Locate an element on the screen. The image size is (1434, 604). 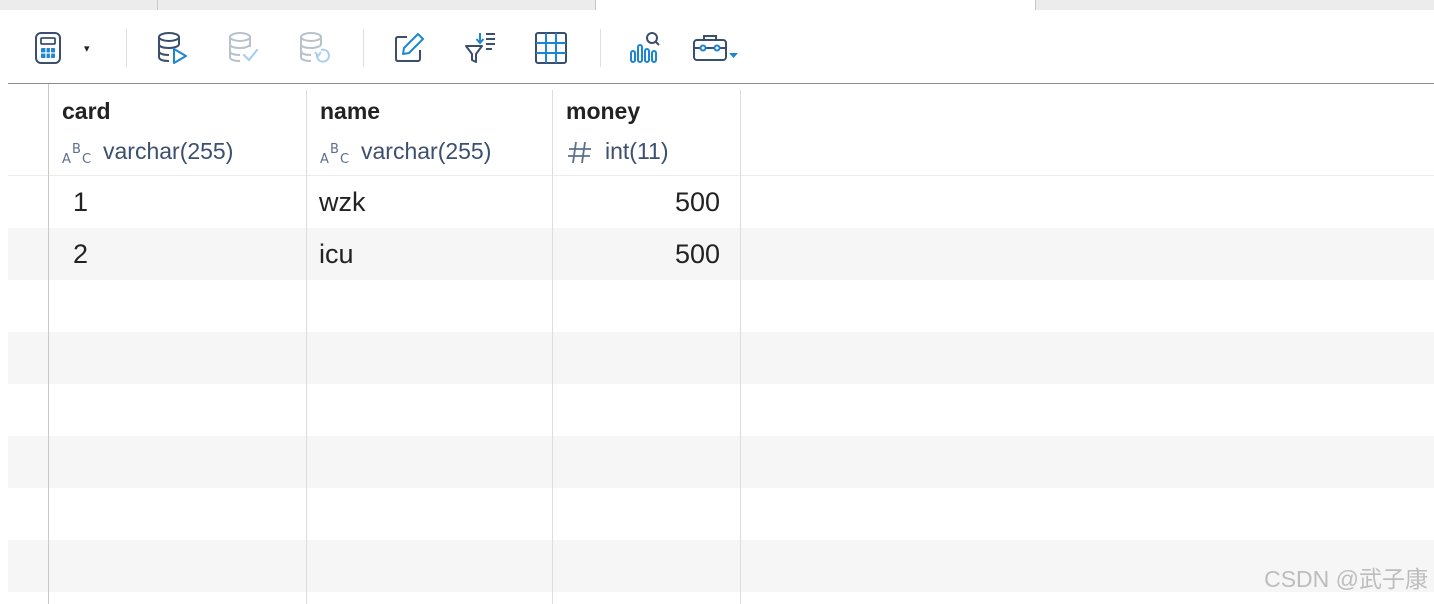
edit-pencil-icon is located at coordinates (409, 47).